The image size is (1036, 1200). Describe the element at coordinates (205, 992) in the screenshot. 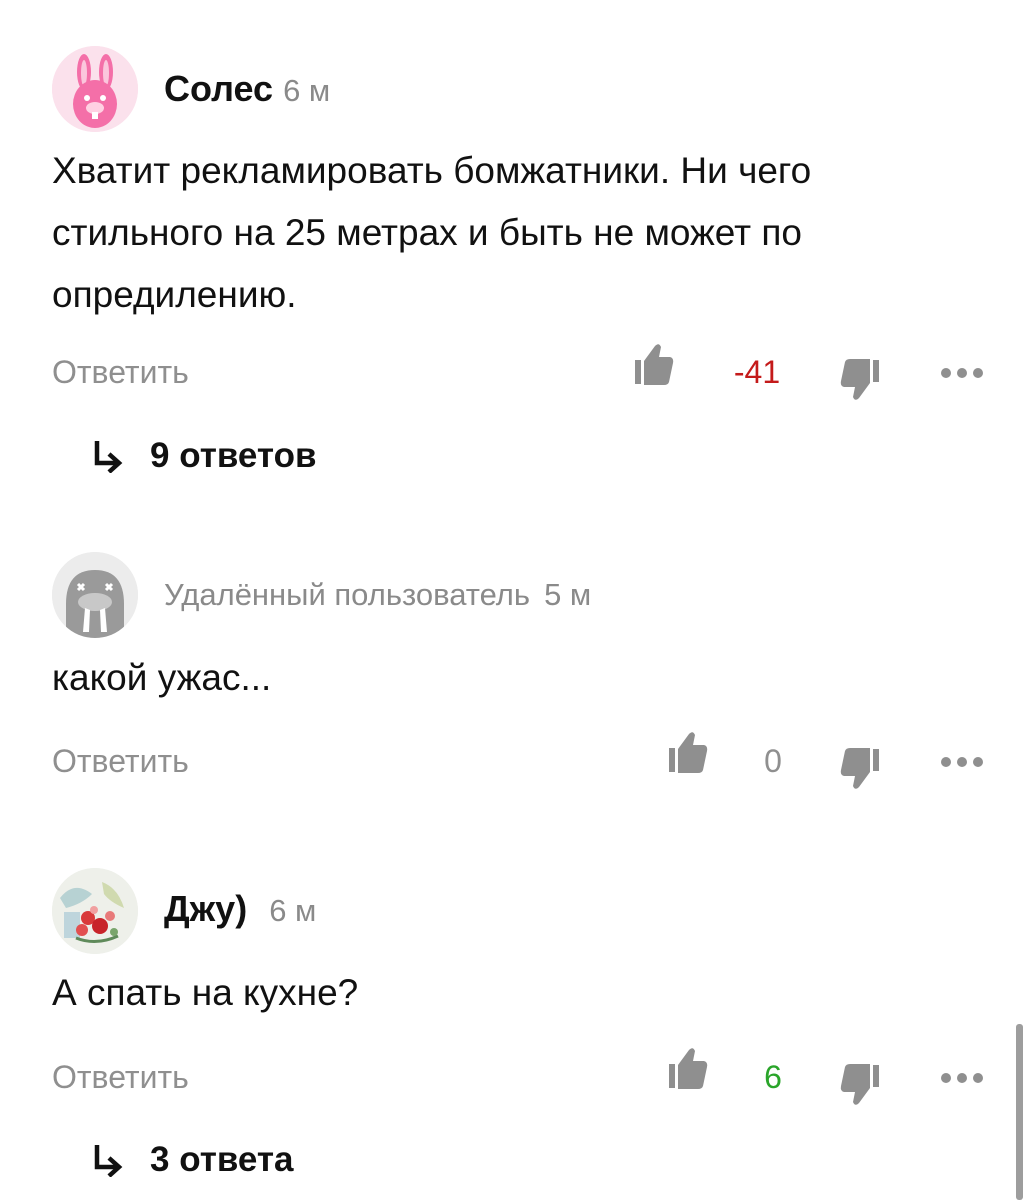

I see `comment-text: А спать на кухне?` at that location.